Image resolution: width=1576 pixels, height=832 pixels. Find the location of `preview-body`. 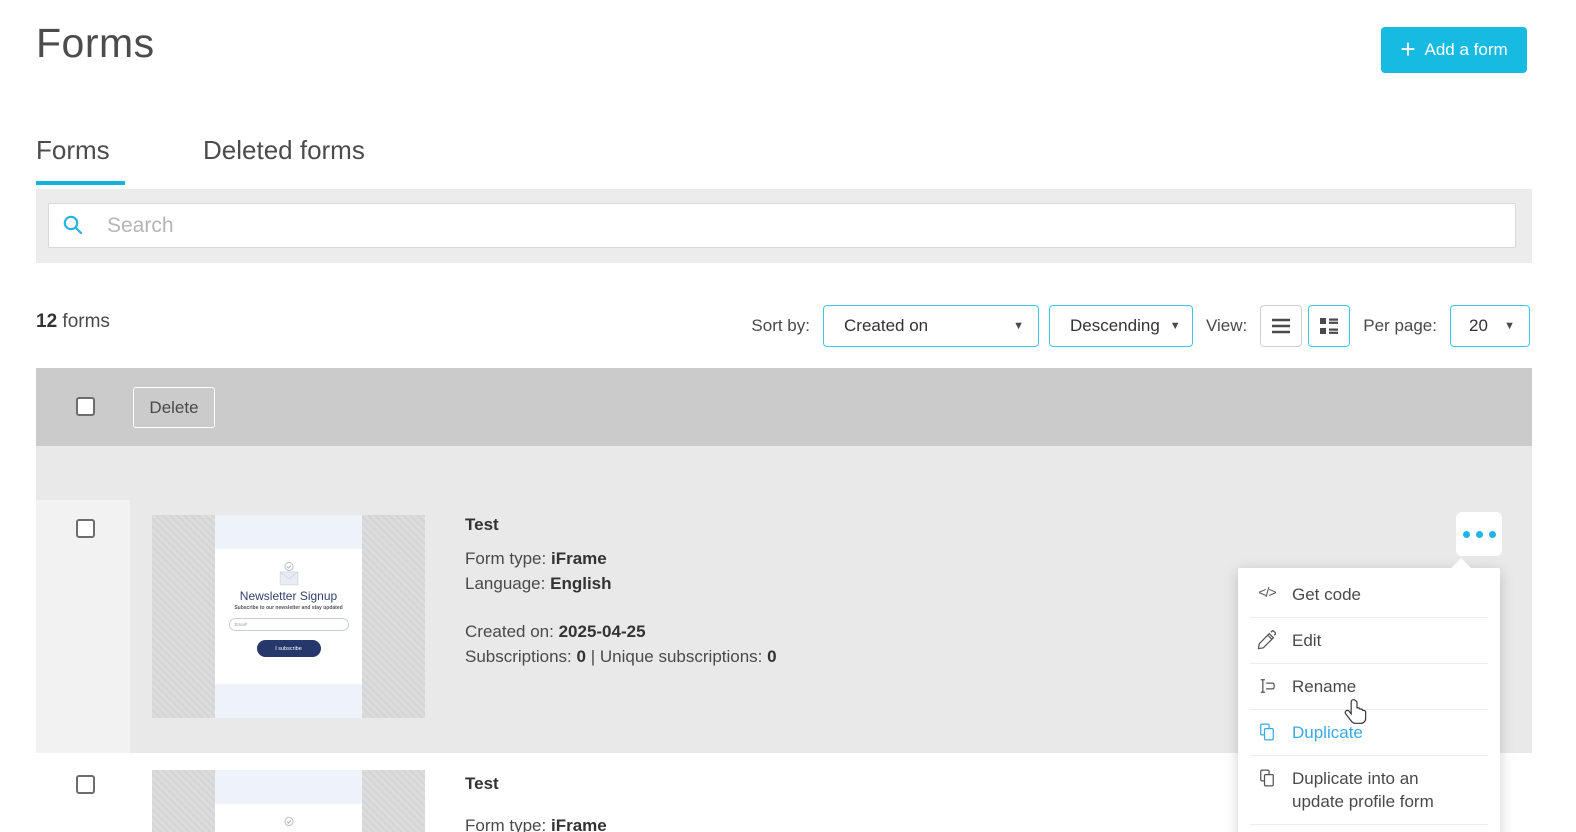

preview-body is located at coordinates (288, 818).